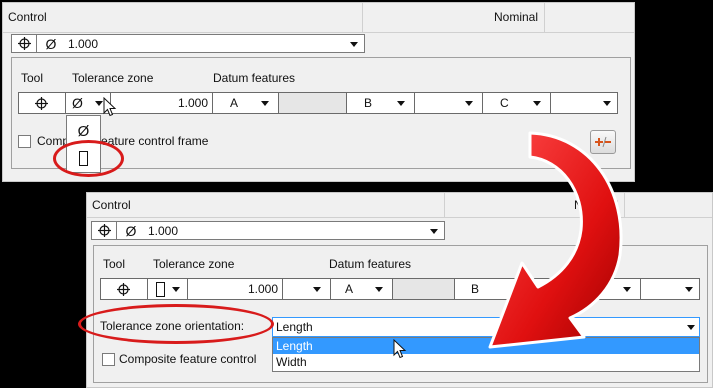 This screenshot has height=388, width=713. Describe the element at coordinates (486, 362) in the screenshot. I see `orientation-option-width: Width` at that location.